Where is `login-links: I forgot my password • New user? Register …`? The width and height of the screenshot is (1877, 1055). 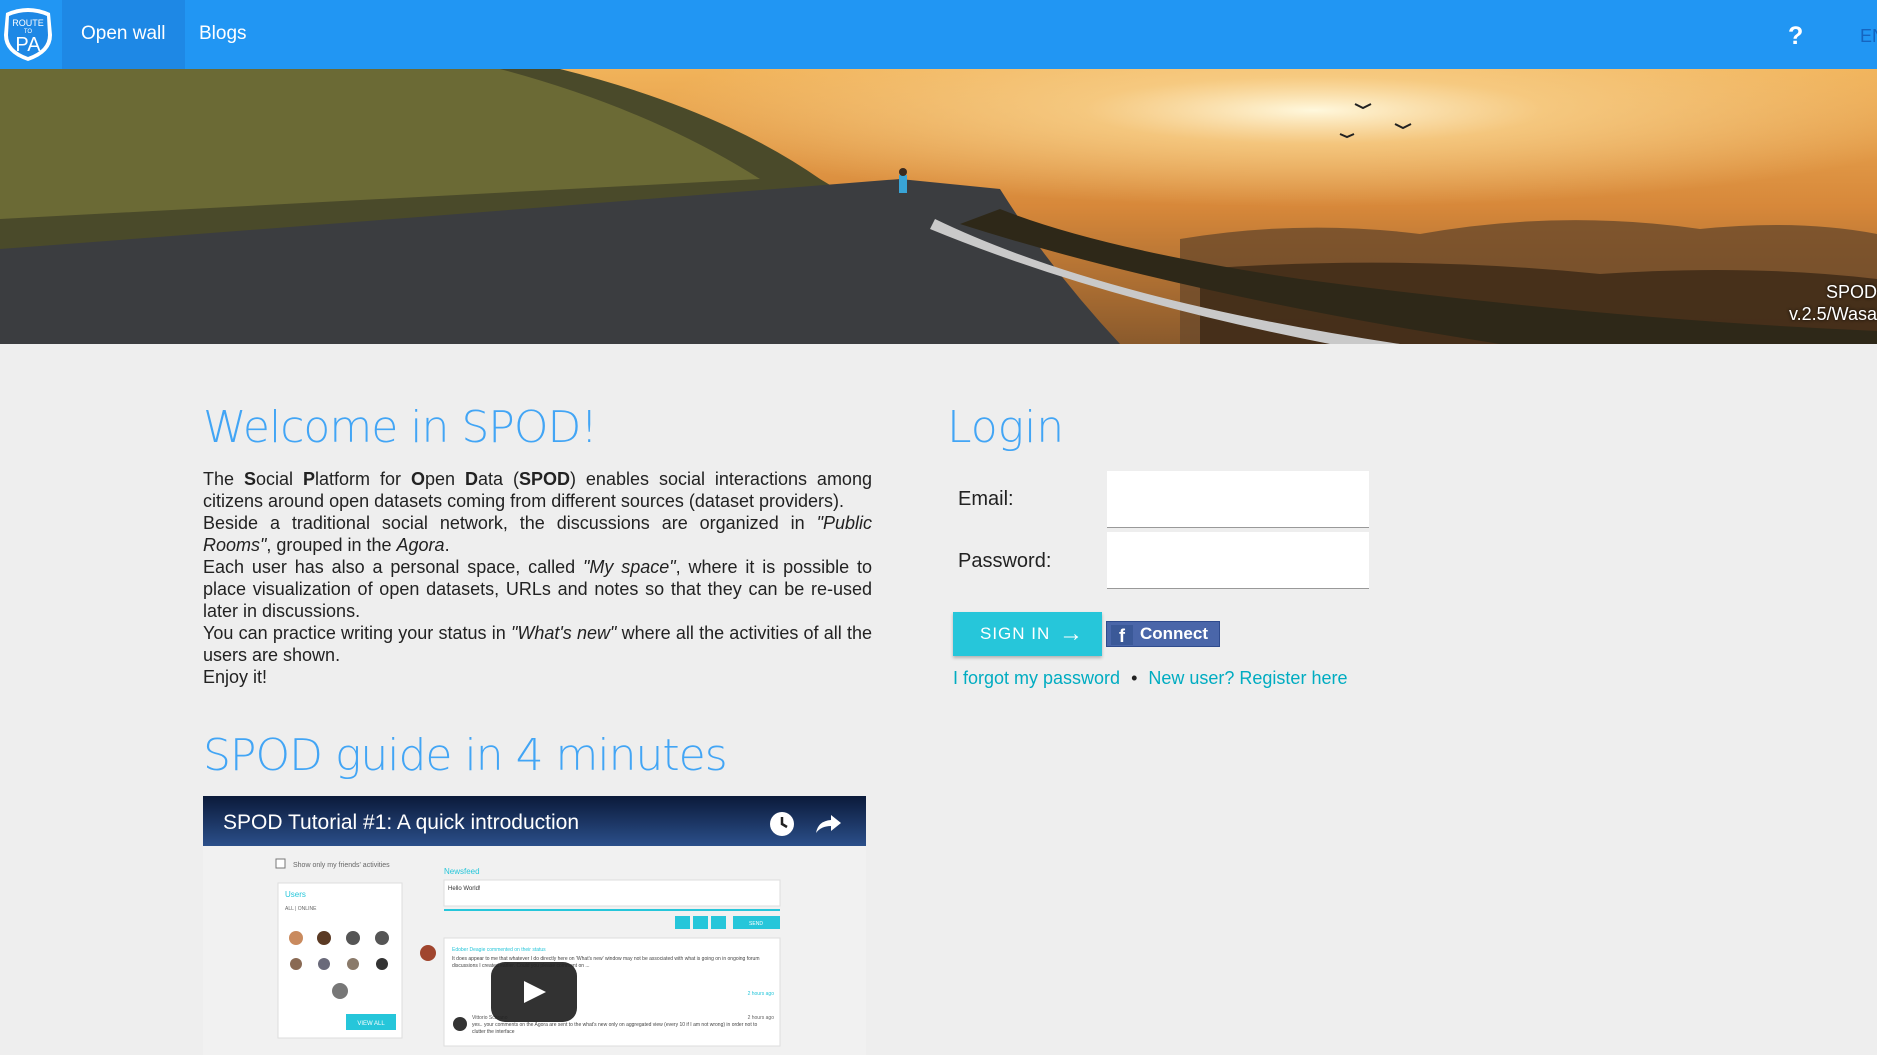
login-links: I forgot my password • New user? Register … is located at coordinates (1150, 678).